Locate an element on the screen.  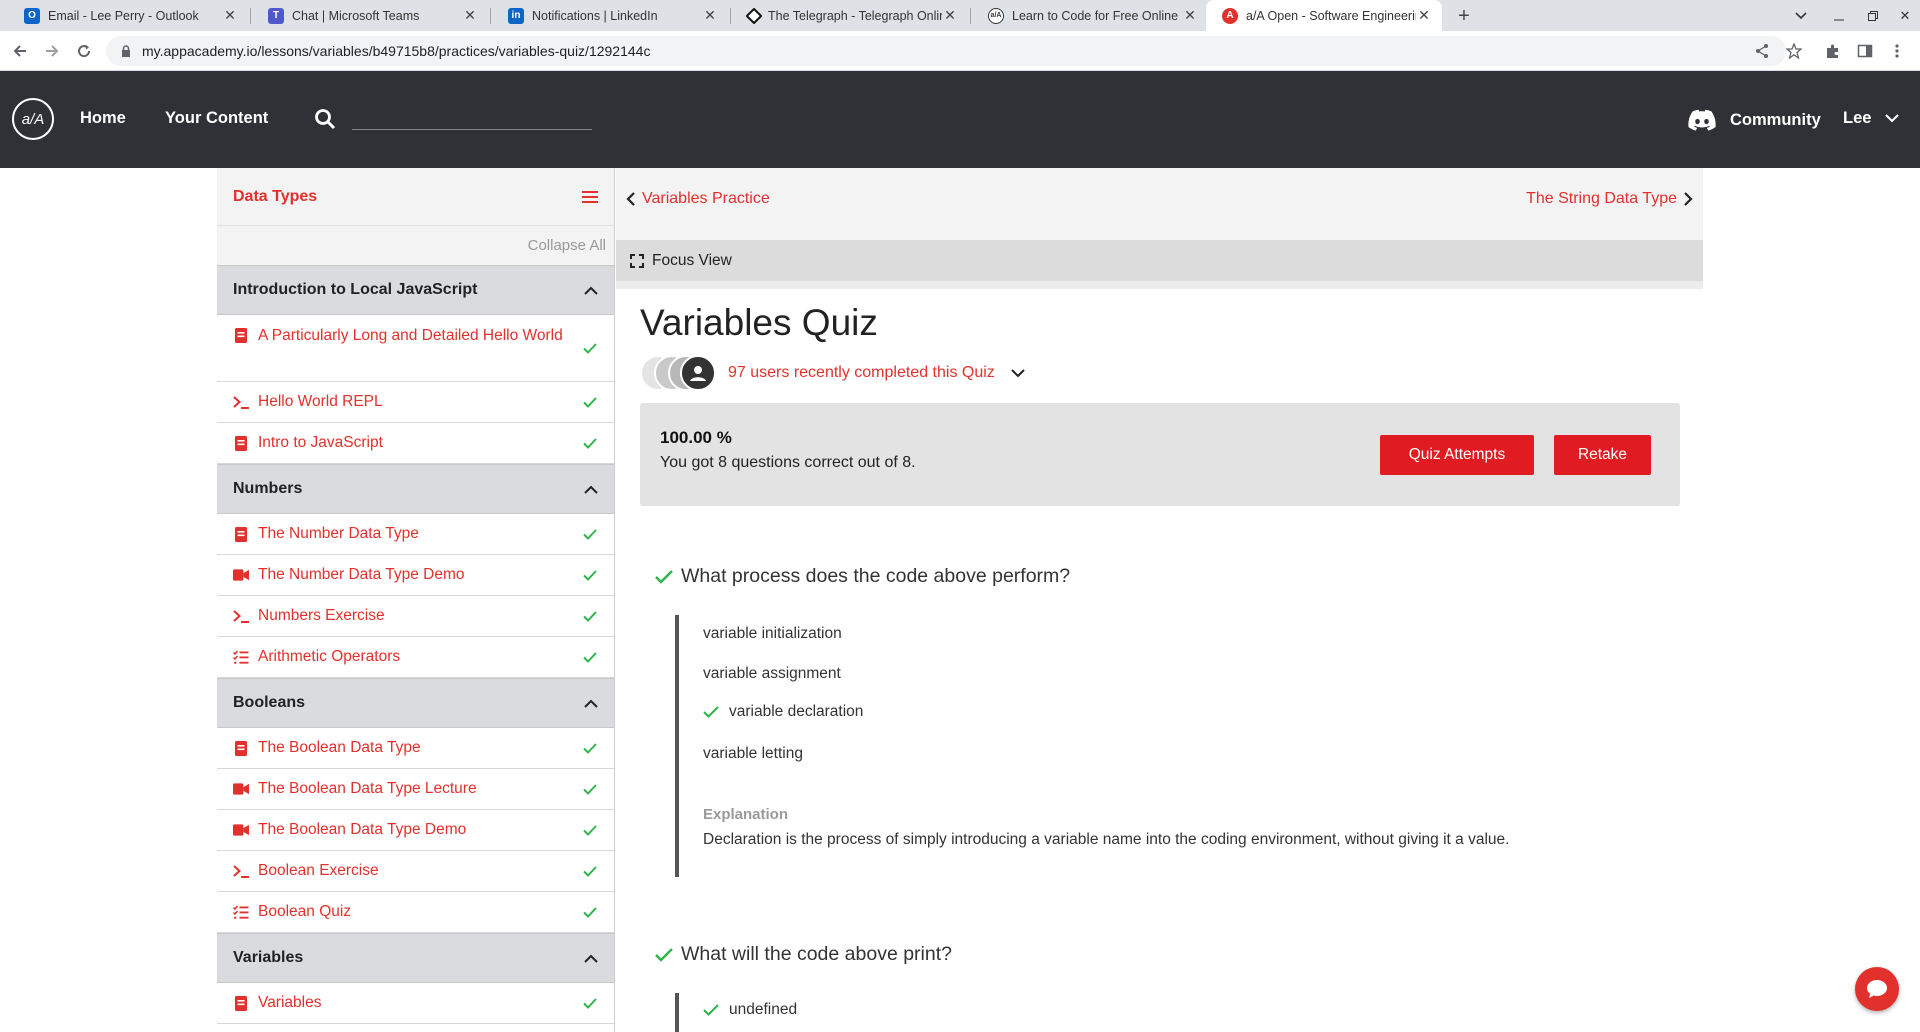
quiz-attempts-button: Quiz Attempts is located at coordinates (1457, 455).